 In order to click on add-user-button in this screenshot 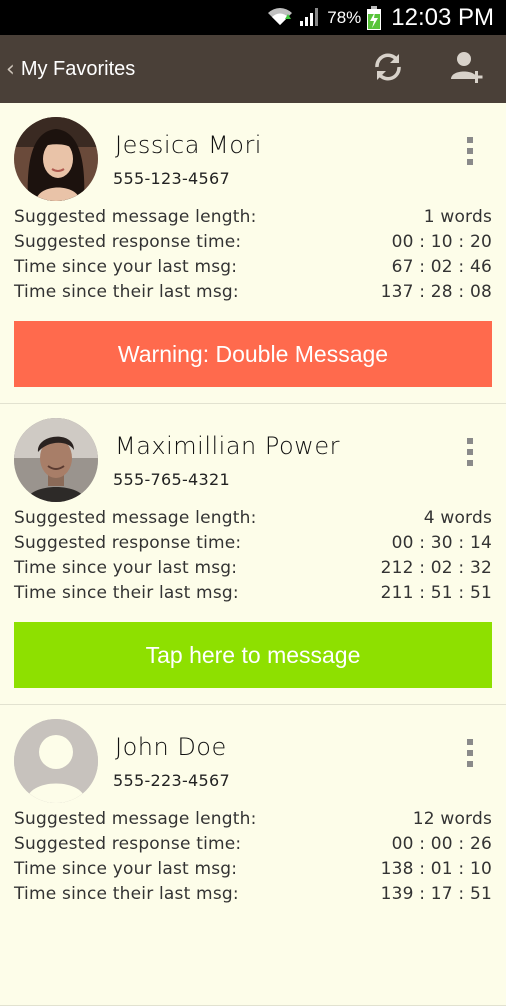, I will do `click(467, 69)`.